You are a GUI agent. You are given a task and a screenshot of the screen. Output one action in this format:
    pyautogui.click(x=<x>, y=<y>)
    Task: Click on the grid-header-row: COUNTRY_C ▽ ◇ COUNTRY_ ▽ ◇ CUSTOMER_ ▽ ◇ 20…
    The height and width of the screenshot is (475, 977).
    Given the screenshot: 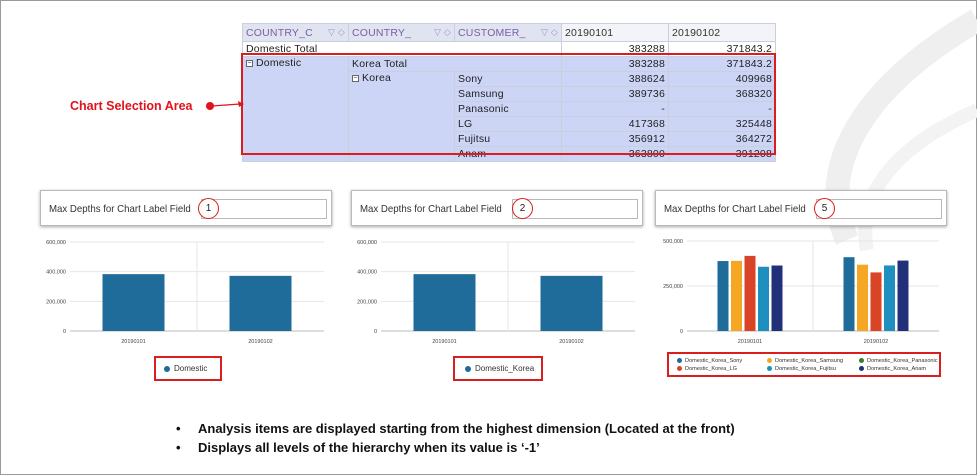 What is the action you would take?
    pyautogui.click(x=509, y=32)
    